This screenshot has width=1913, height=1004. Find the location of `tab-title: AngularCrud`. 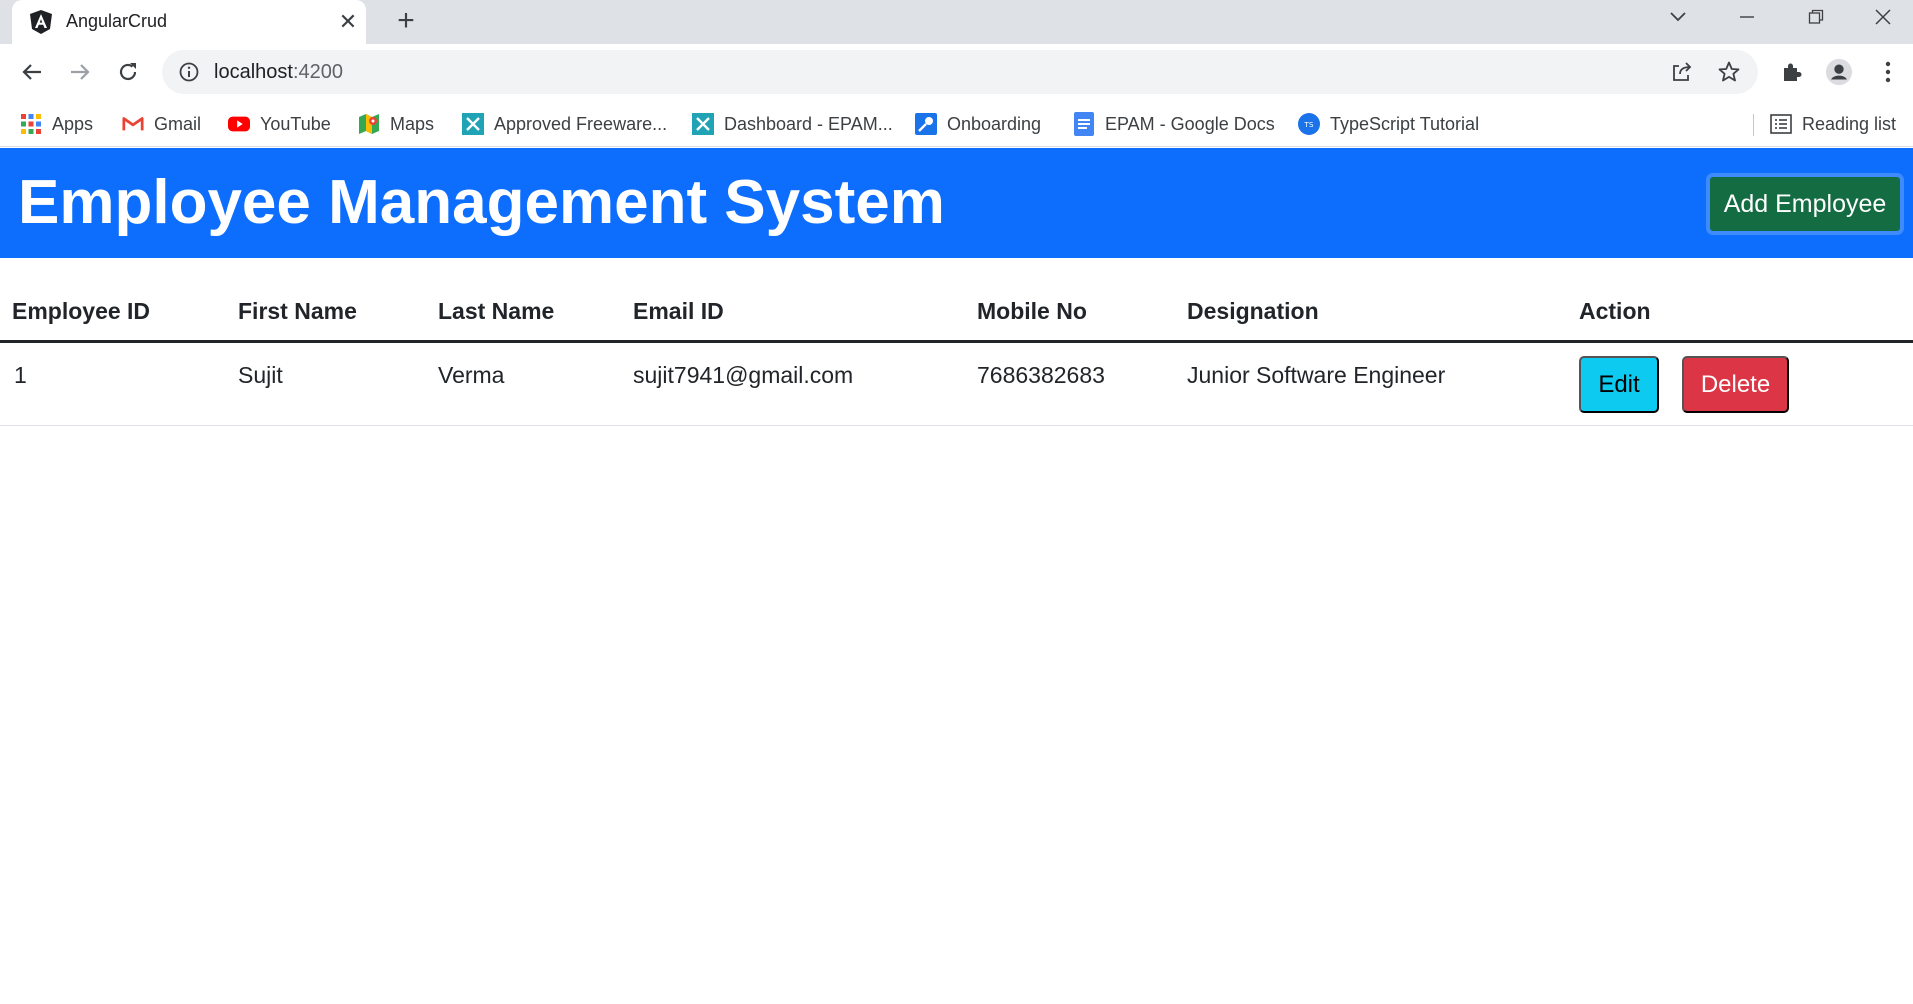

tab-title: AngularCrud is located at coordinates (117, 21).